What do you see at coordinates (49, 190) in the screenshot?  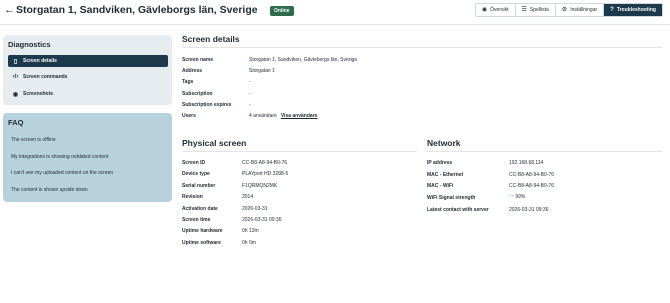 I see `faq-item: The content is shown upside down` at bounding box center [49, 190].